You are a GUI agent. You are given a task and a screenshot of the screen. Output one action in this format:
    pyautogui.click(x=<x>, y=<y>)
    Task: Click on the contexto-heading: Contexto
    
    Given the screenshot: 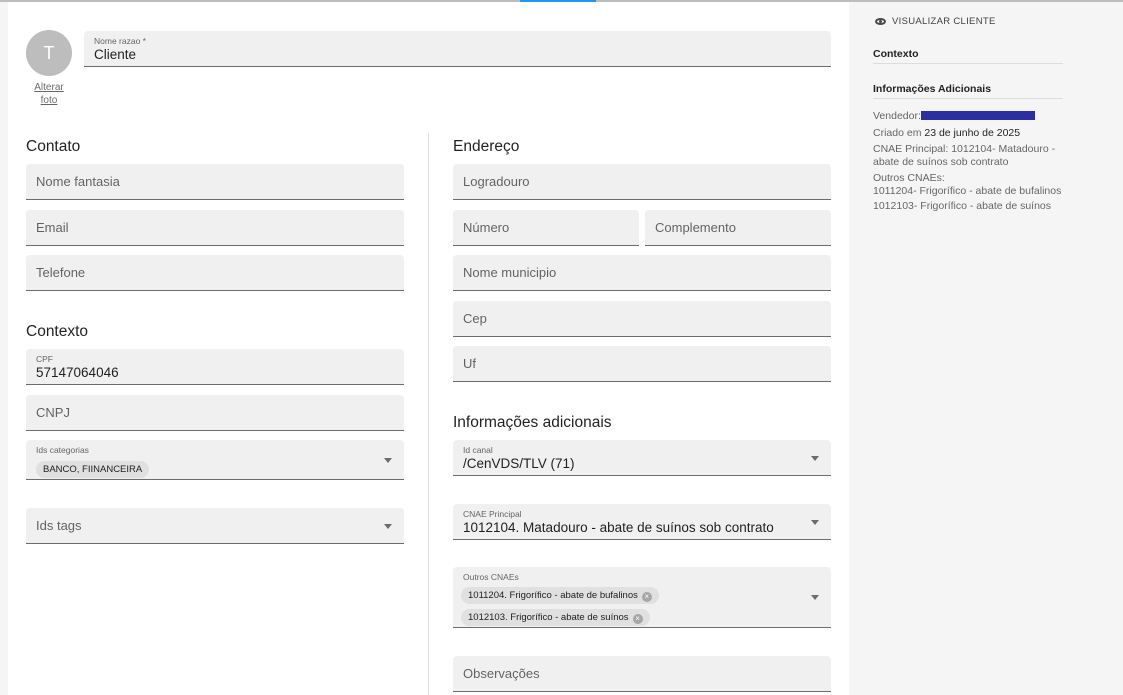 What is the action you would take?
    pyautogui.click(x=57, y=331)
    